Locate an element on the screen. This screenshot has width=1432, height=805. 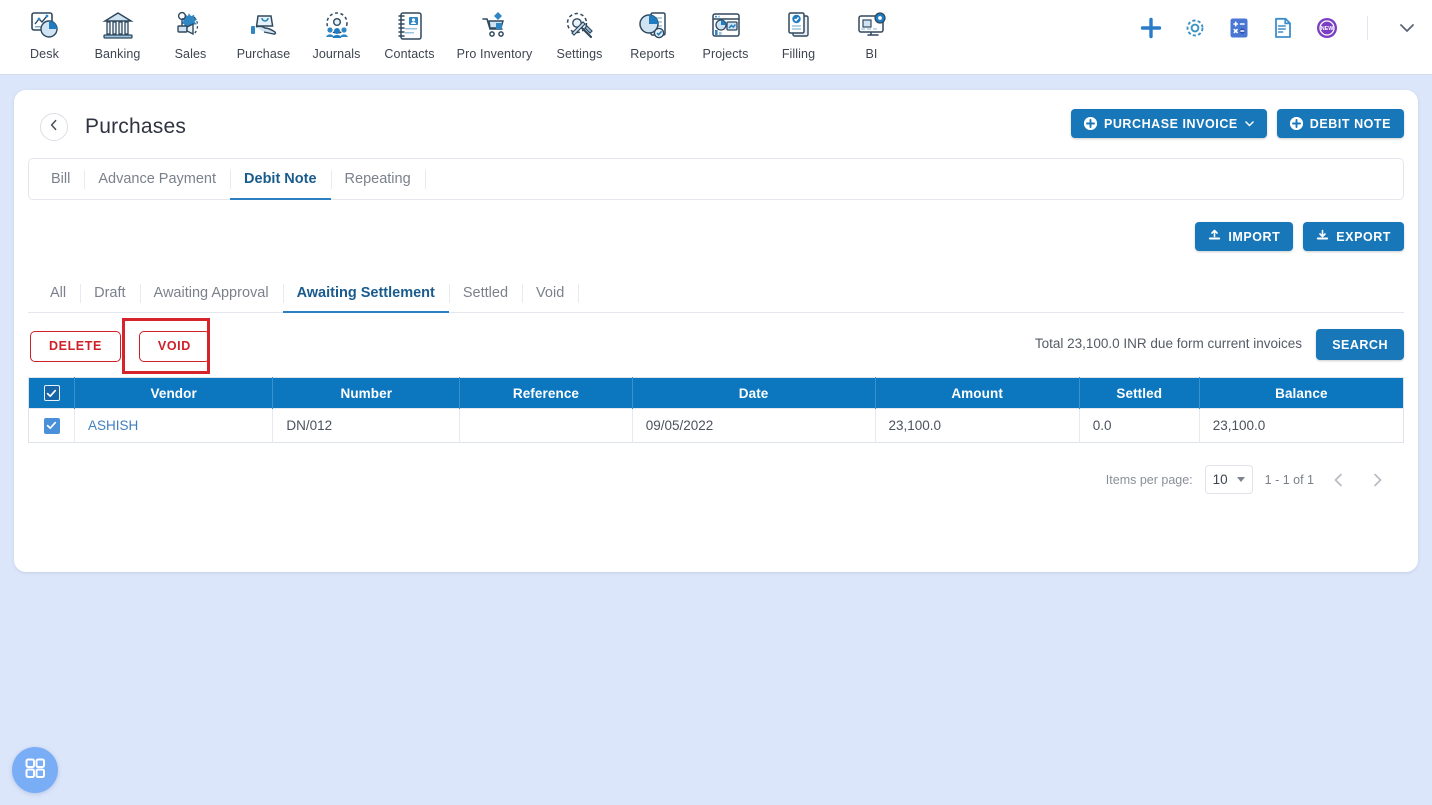
purchase-invoice-button: PURCHASE INVOICE is located at coordinates (1168, 123).